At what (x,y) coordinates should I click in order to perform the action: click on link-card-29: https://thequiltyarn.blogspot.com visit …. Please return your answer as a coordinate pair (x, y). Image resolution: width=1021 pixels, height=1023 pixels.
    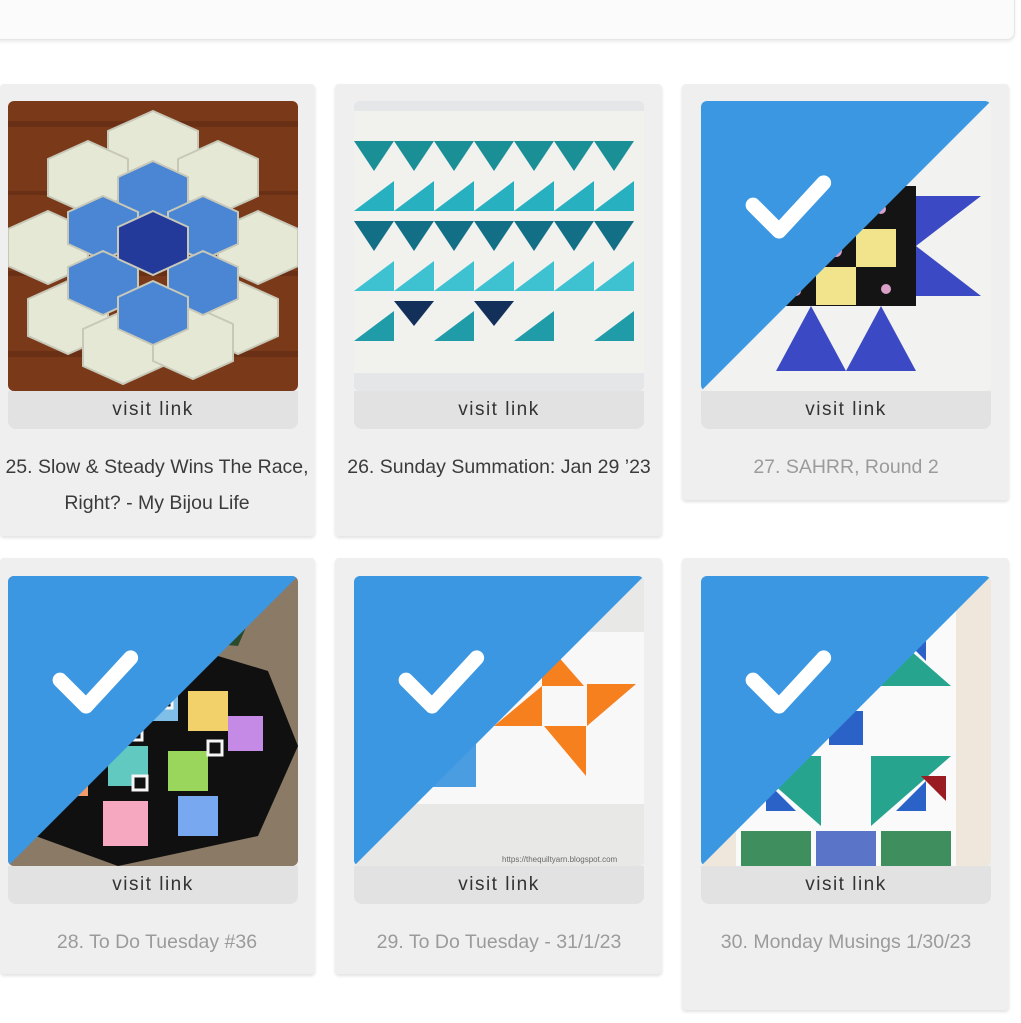
    Looking at the image, I should click on (498, 766).